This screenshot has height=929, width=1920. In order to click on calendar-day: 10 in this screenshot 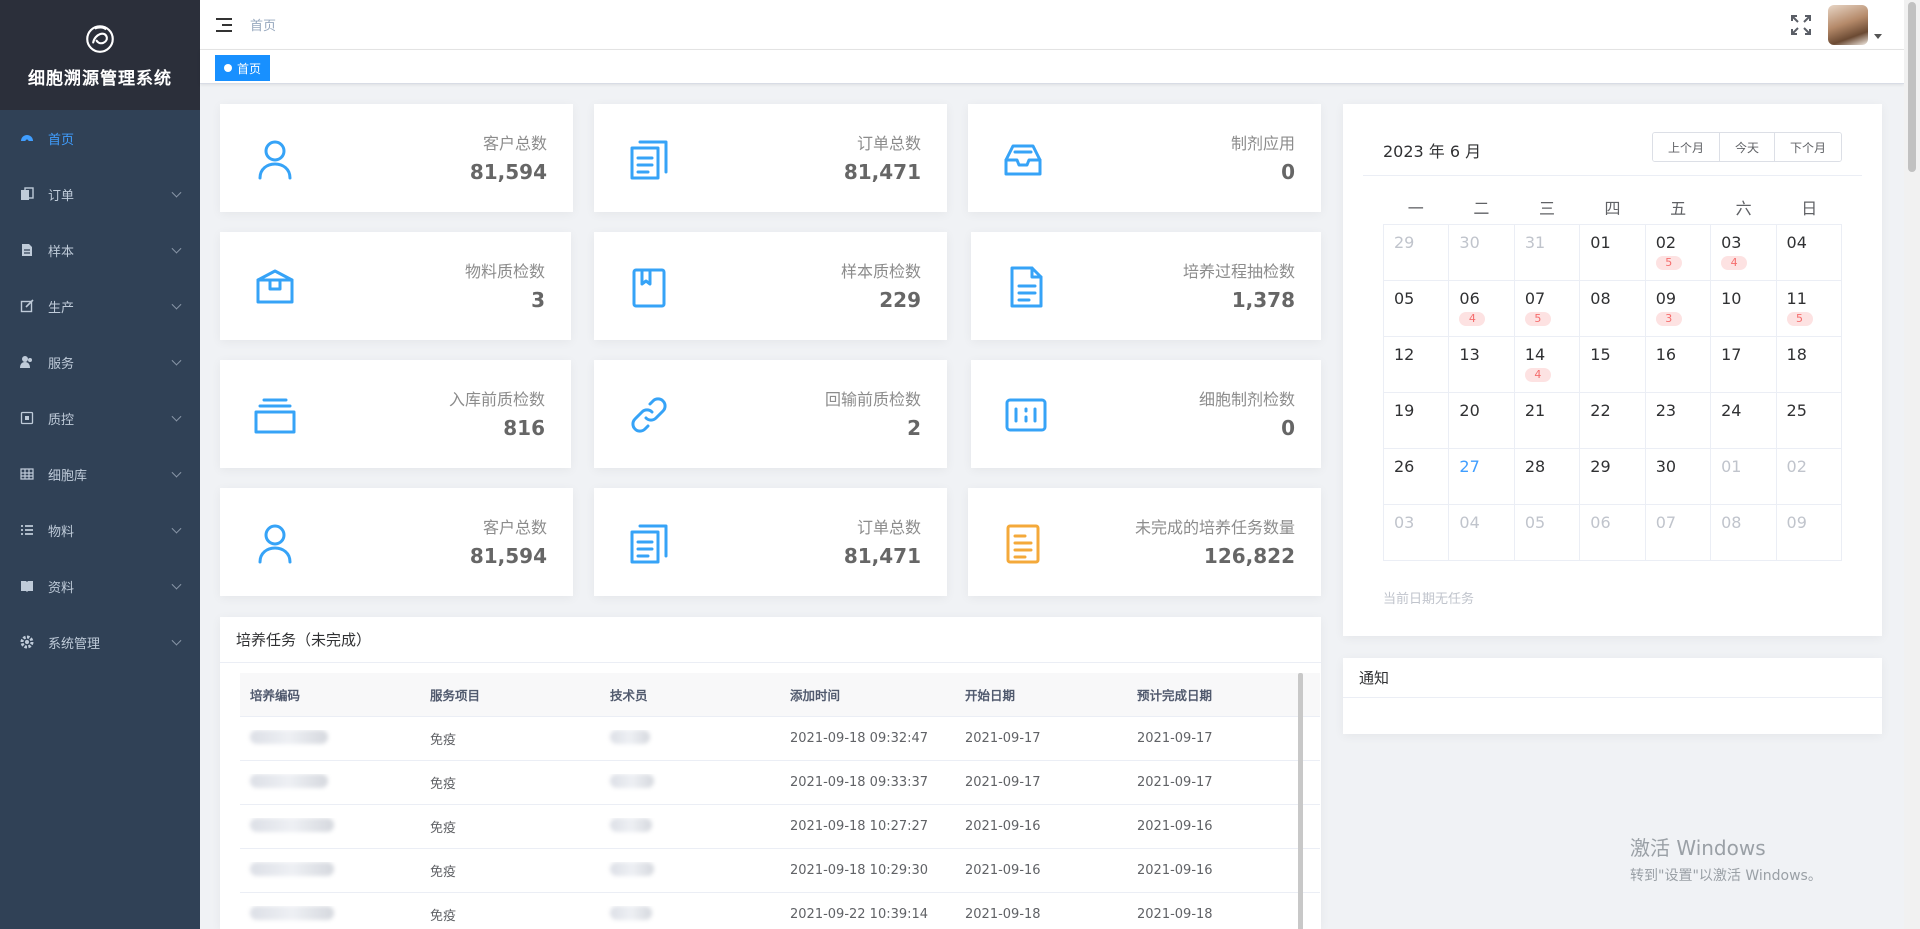, I will do `click(1744, 309)`.